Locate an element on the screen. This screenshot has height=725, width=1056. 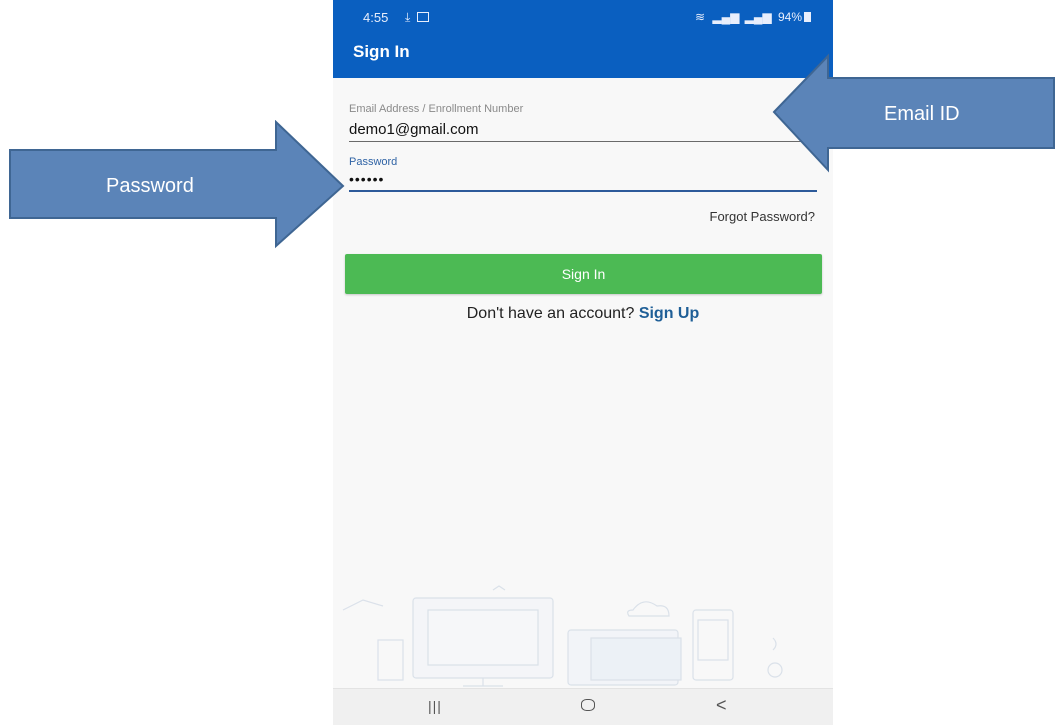
system-icons: ≋ ▂▄▆ ▂▄▆ 94% is located at coordinates (753, 17).